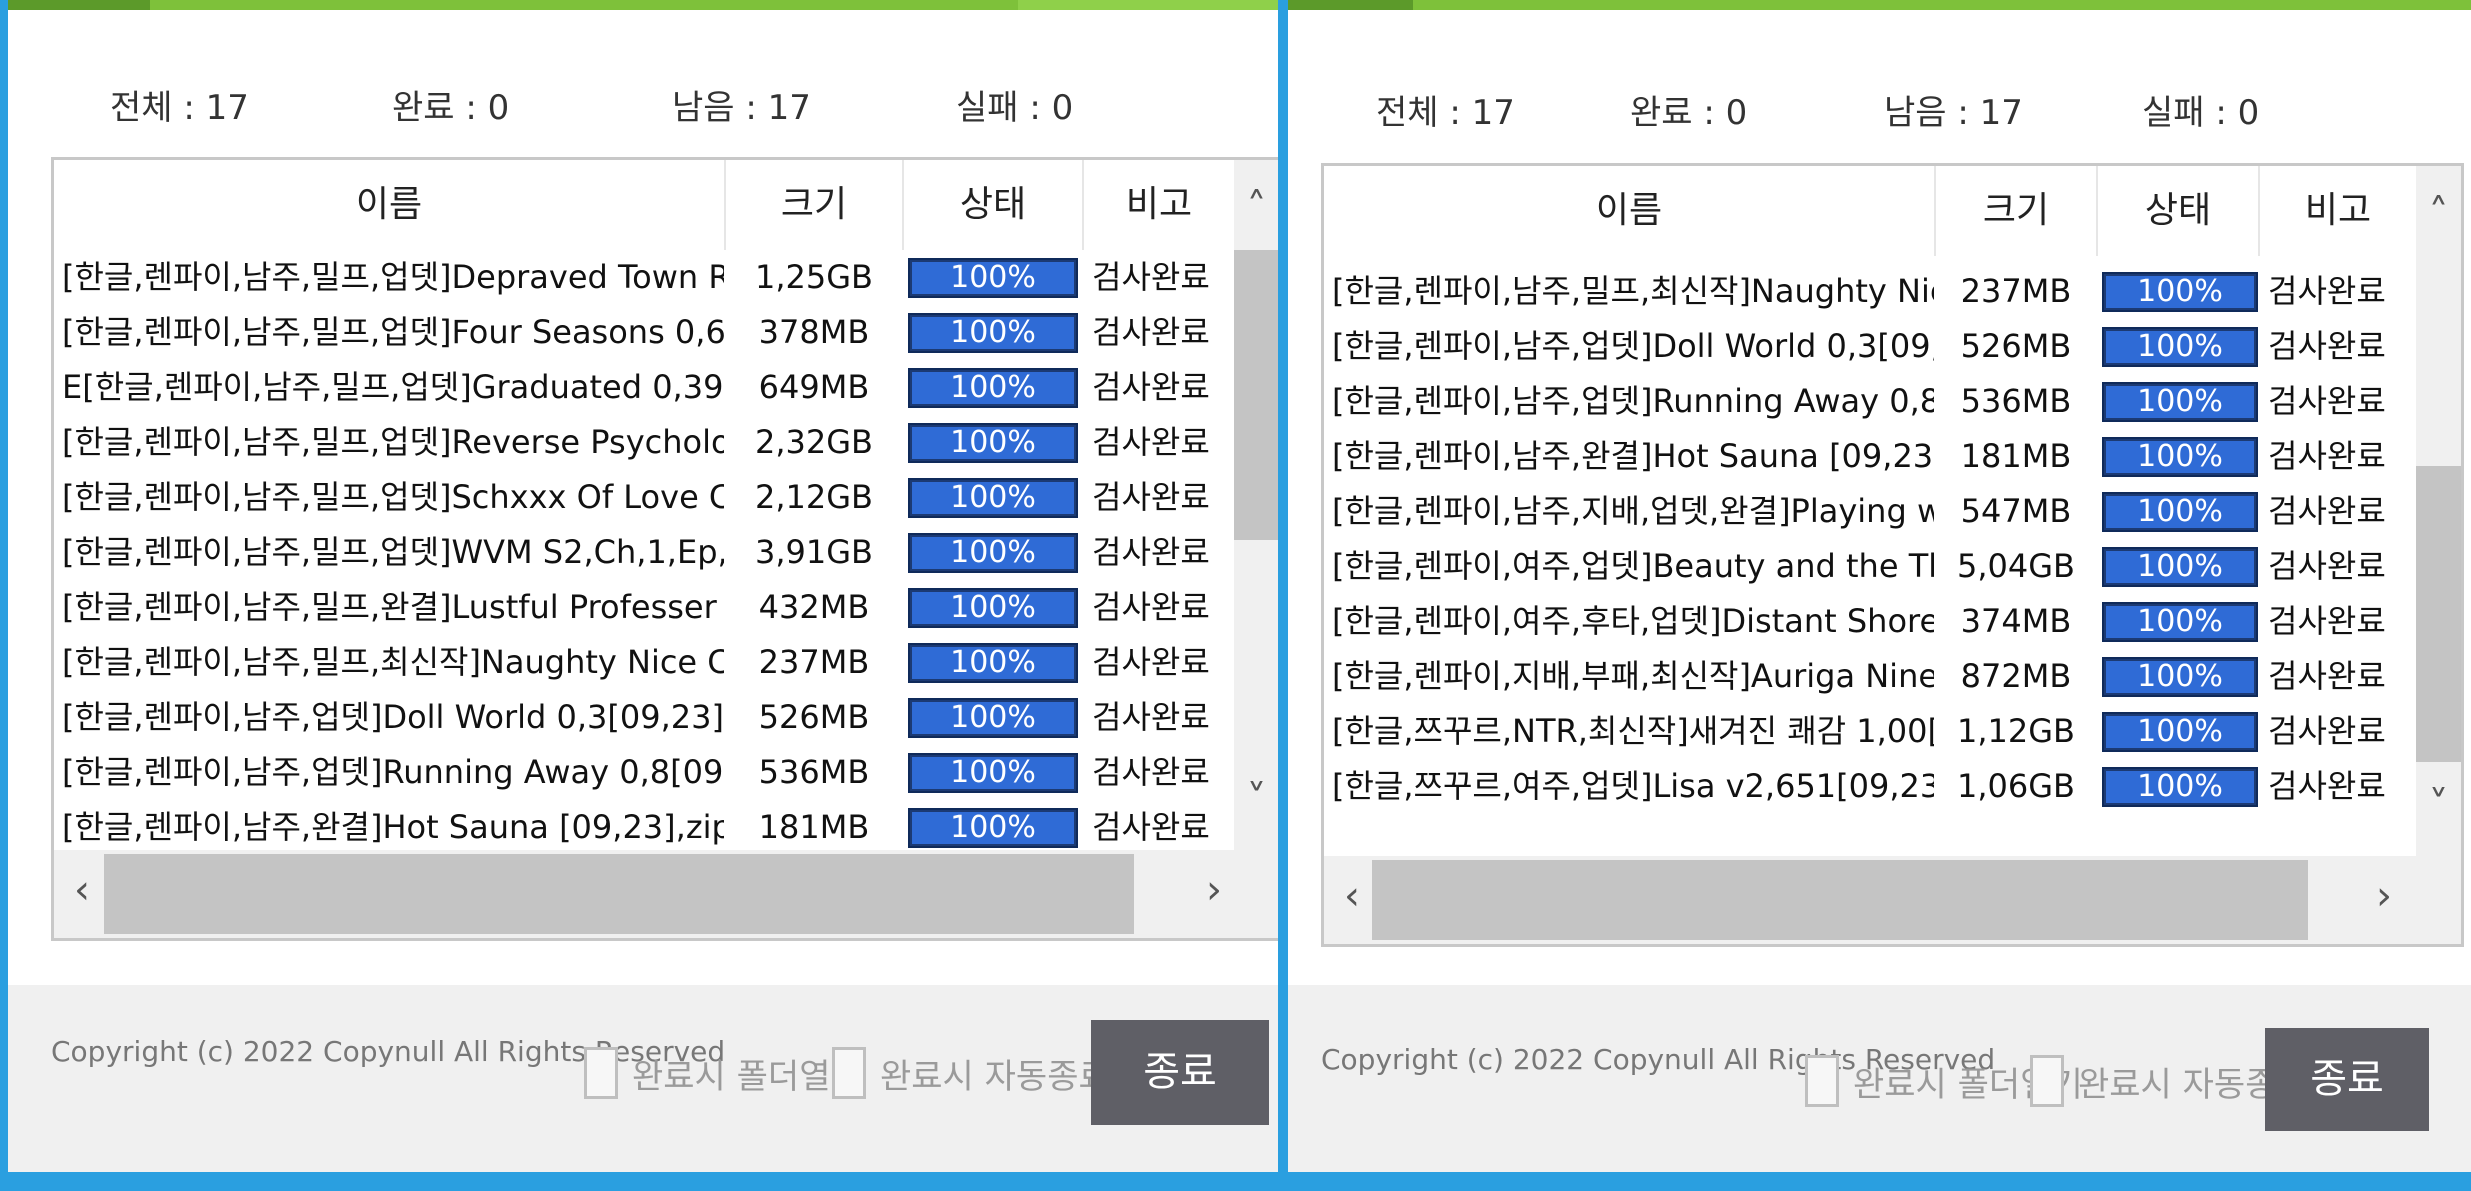 This screenshot has height=1191, width=2471. I want to click on file-size: 872MB, so click(2016, 676).